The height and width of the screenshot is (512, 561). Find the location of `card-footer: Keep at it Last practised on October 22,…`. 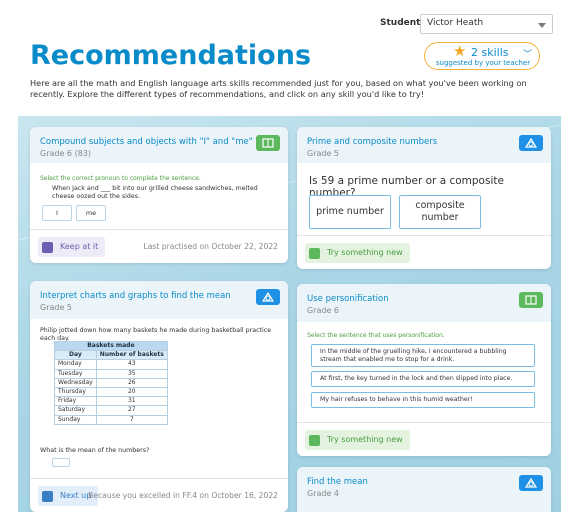

card-footer: Keep at it Last practised on October 22,… is located at coordinates (159, 246).